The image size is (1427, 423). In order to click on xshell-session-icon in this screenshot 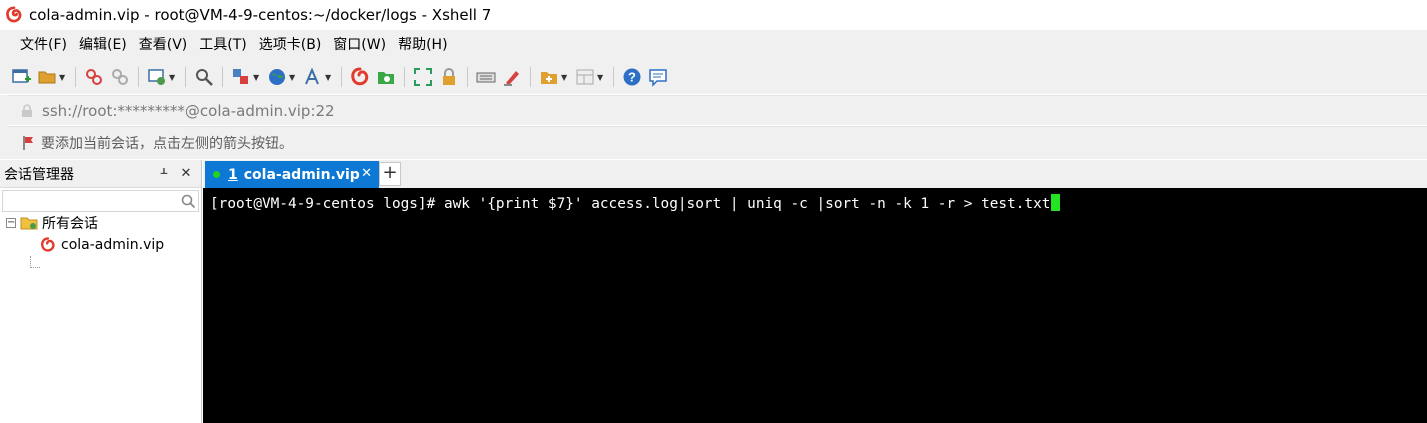, I will do `click(48, 244)`.